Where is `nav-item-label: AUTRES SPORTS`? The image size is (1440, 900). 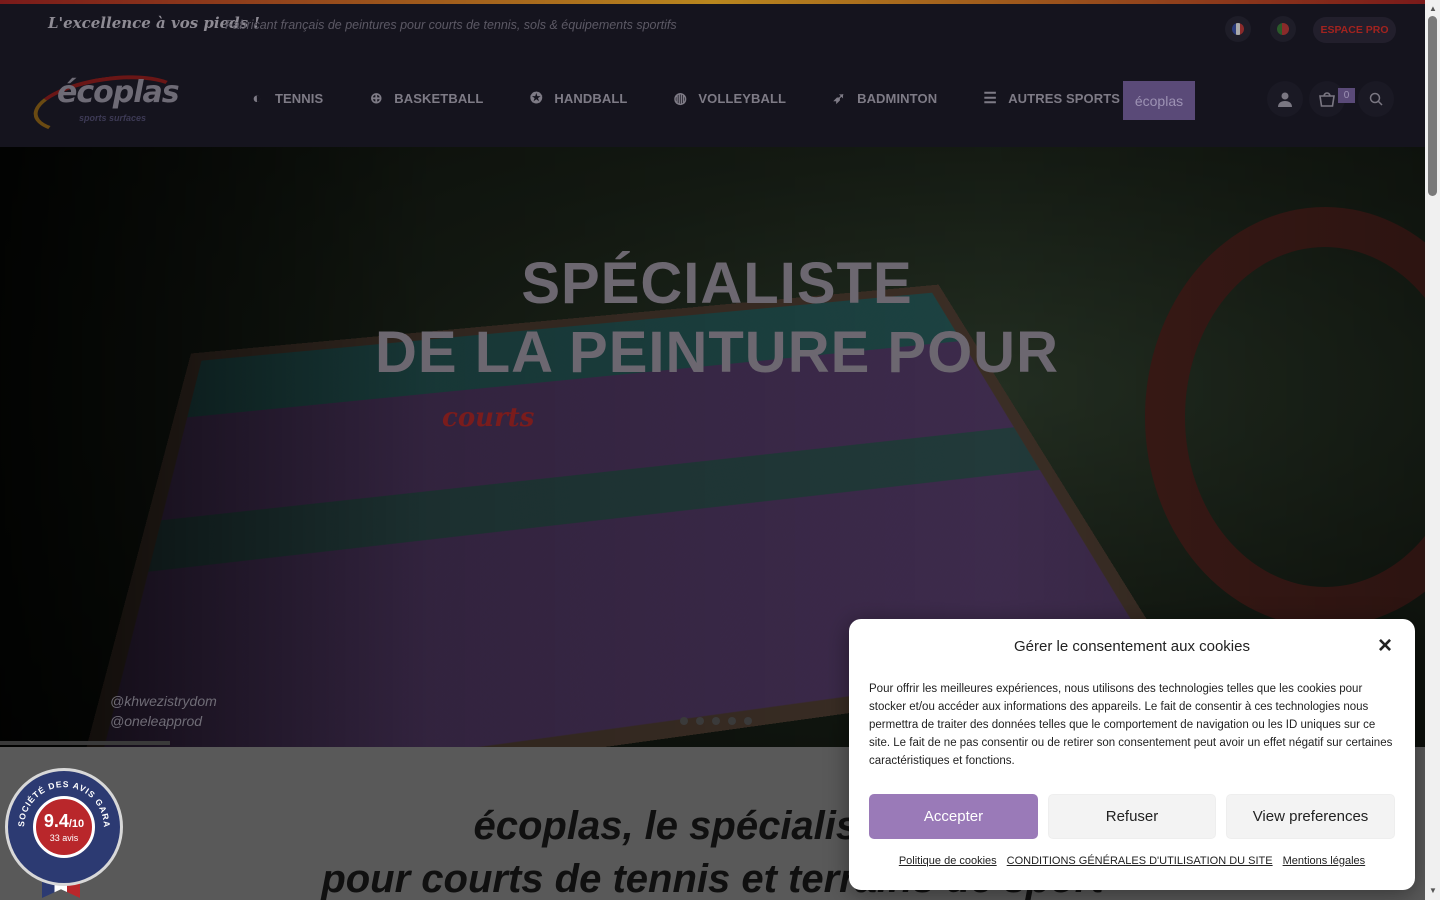
nav-item-label: AUTRES SPORTS is located at coordinates (1064, 98).